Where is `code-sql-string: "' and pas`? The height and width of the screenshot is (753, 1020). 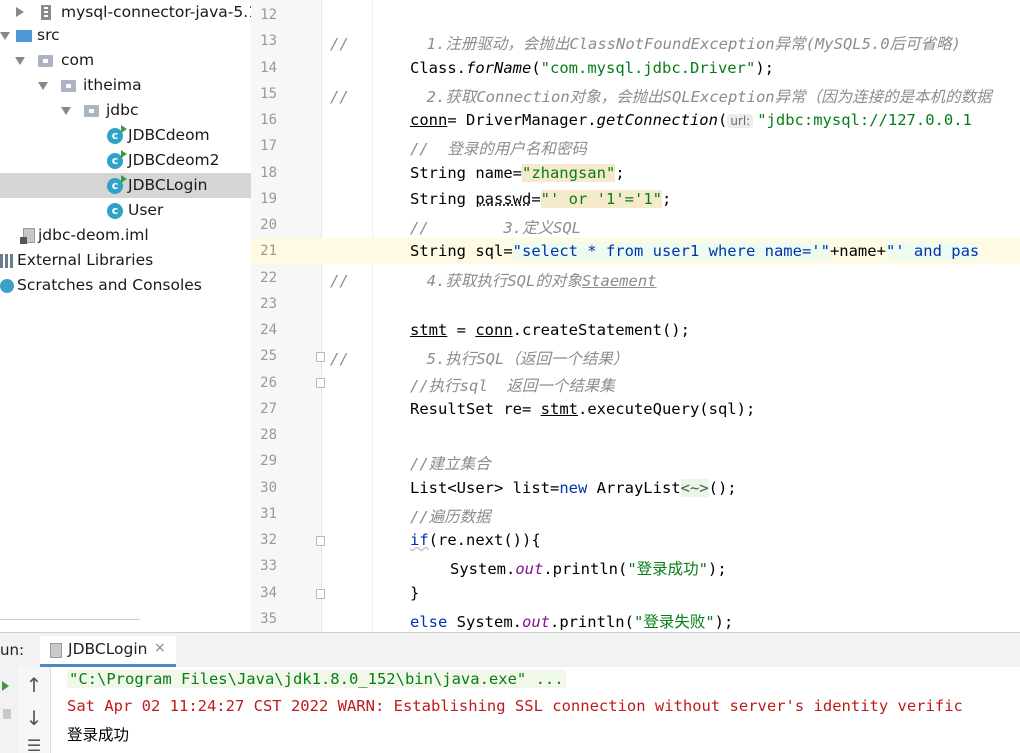
code-sql-string: "' and pas is located at coordinates (932, 251).